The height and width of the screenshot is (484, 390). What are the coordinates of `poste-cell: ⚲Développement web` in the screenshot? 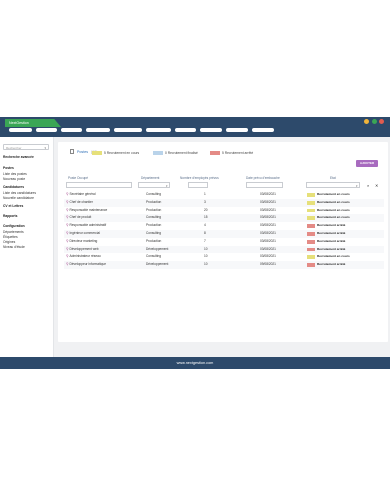 It's located at (82, 250).